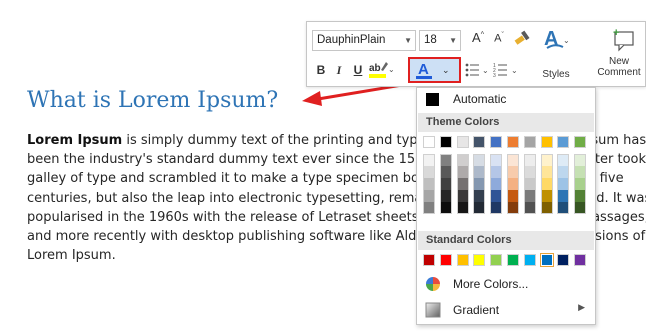 The width and height of the screenshot is (646, 333). I want to click on format-painter-icon, so click(522, 38).